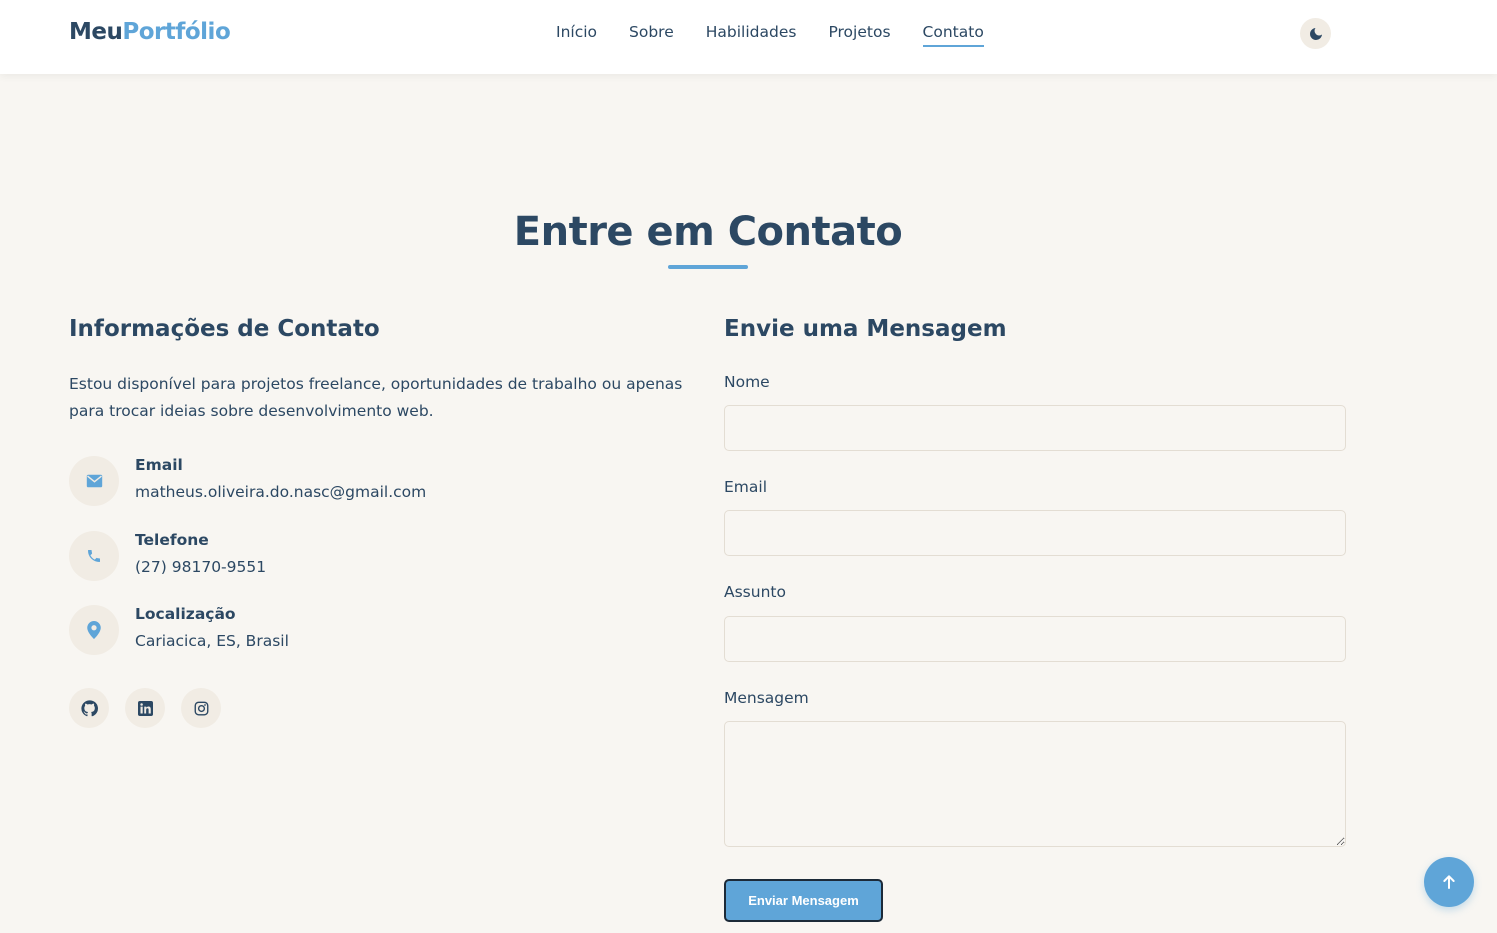  What do you see at coordinates (766, 698) in the screenshot?
I see `message-label: Mensagem` at bounding box center [766, 698].